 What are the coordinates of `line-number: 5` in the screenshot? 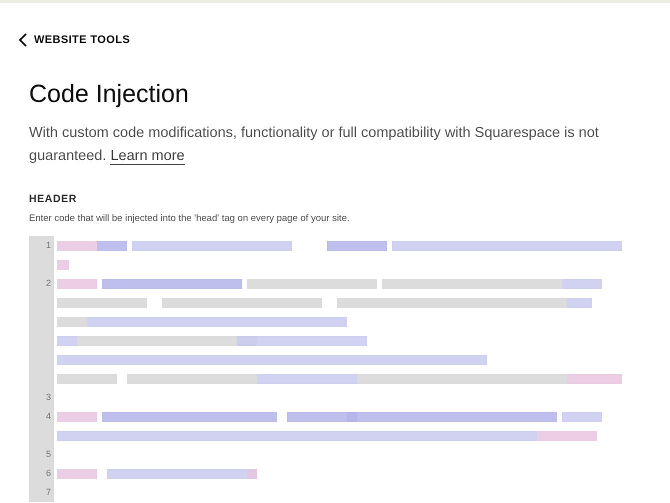 It's located at (48, 454).